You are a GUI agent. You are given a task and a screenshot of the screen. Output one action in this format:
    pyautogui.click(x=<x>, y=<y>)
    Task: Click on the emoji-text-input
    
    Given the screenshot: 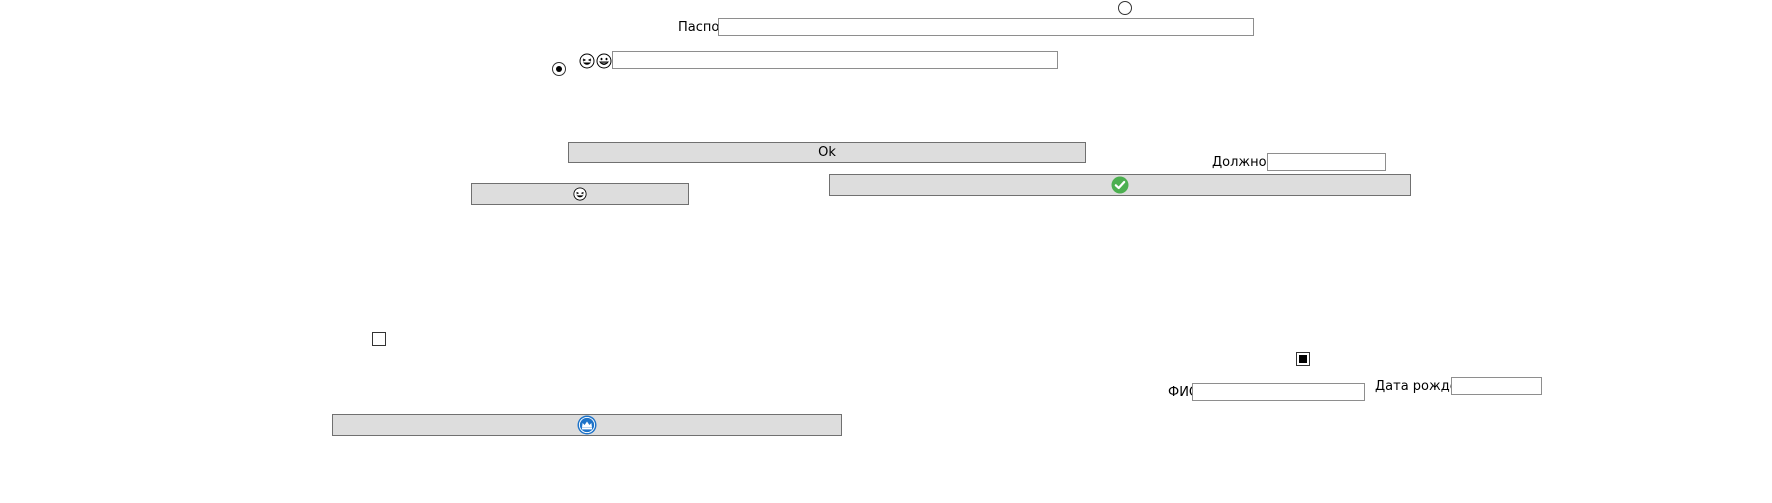 What is the action you would take?
    pyautogui.click(x=835, y=60)
    